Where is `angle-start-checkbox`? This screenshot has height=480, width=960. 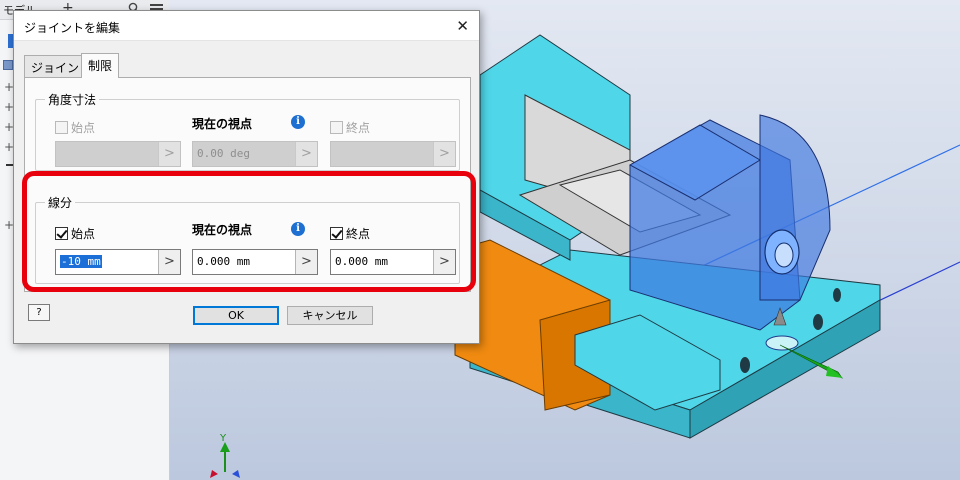
angle-start-checkbox is located at coordinates (61, 127).